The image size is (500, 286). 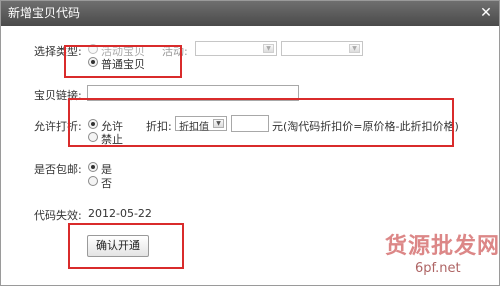 I want to click on free-shipping-label: 是否包邮:, so click(x=58, y=169).